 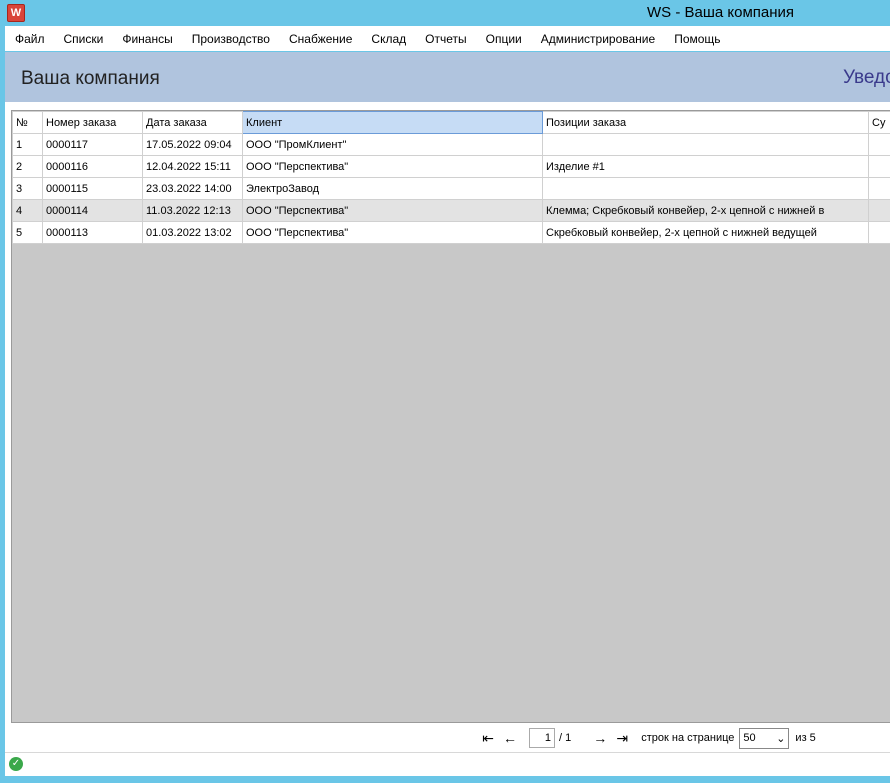 I want to click on rows-per-page-label: строк на странице, so click(x=688, y=738).